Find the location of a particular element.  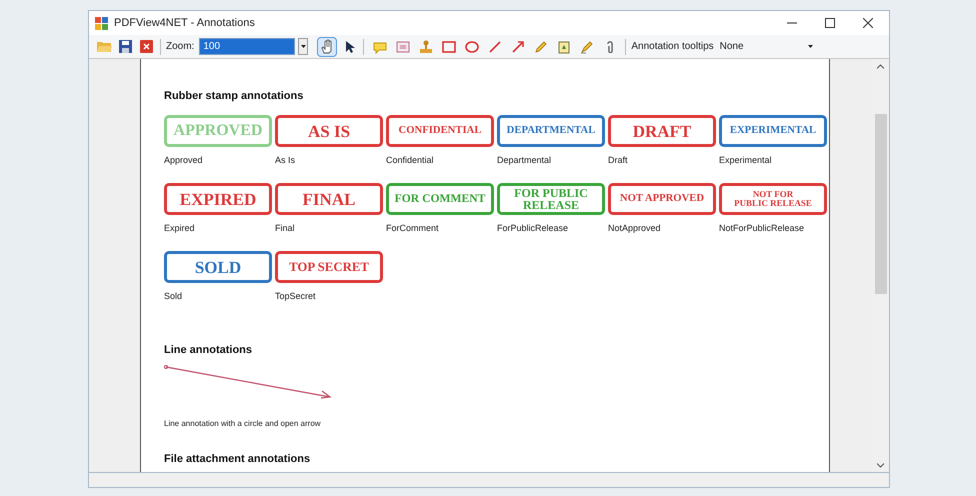

rubber-stamp: TOP SECRET is located at coordinates (329, 267).